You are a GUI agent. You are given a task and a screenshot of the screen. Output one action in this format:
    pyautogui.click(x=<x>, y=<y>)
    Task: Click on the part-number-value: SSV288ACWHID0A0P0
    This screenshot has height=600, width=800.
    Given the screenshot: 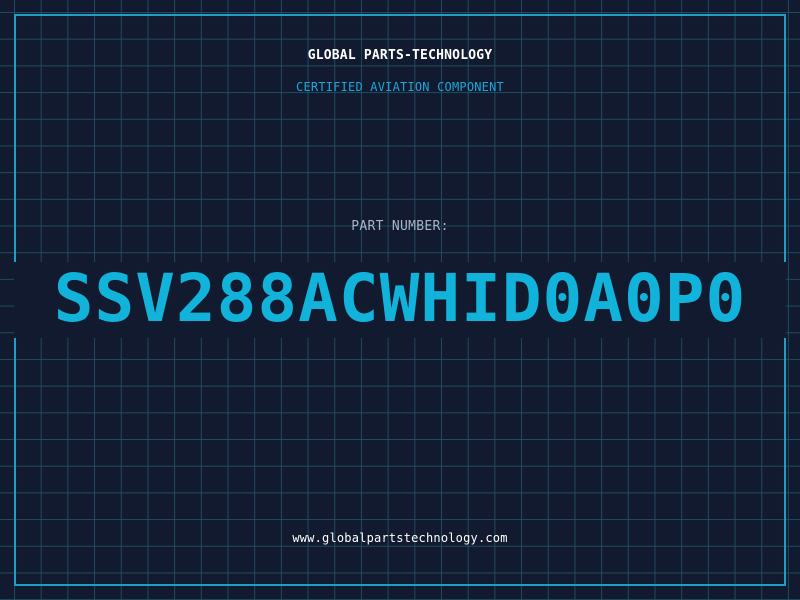 What is the action you would take?
    pyautogui.click(x=400, y=298)
    